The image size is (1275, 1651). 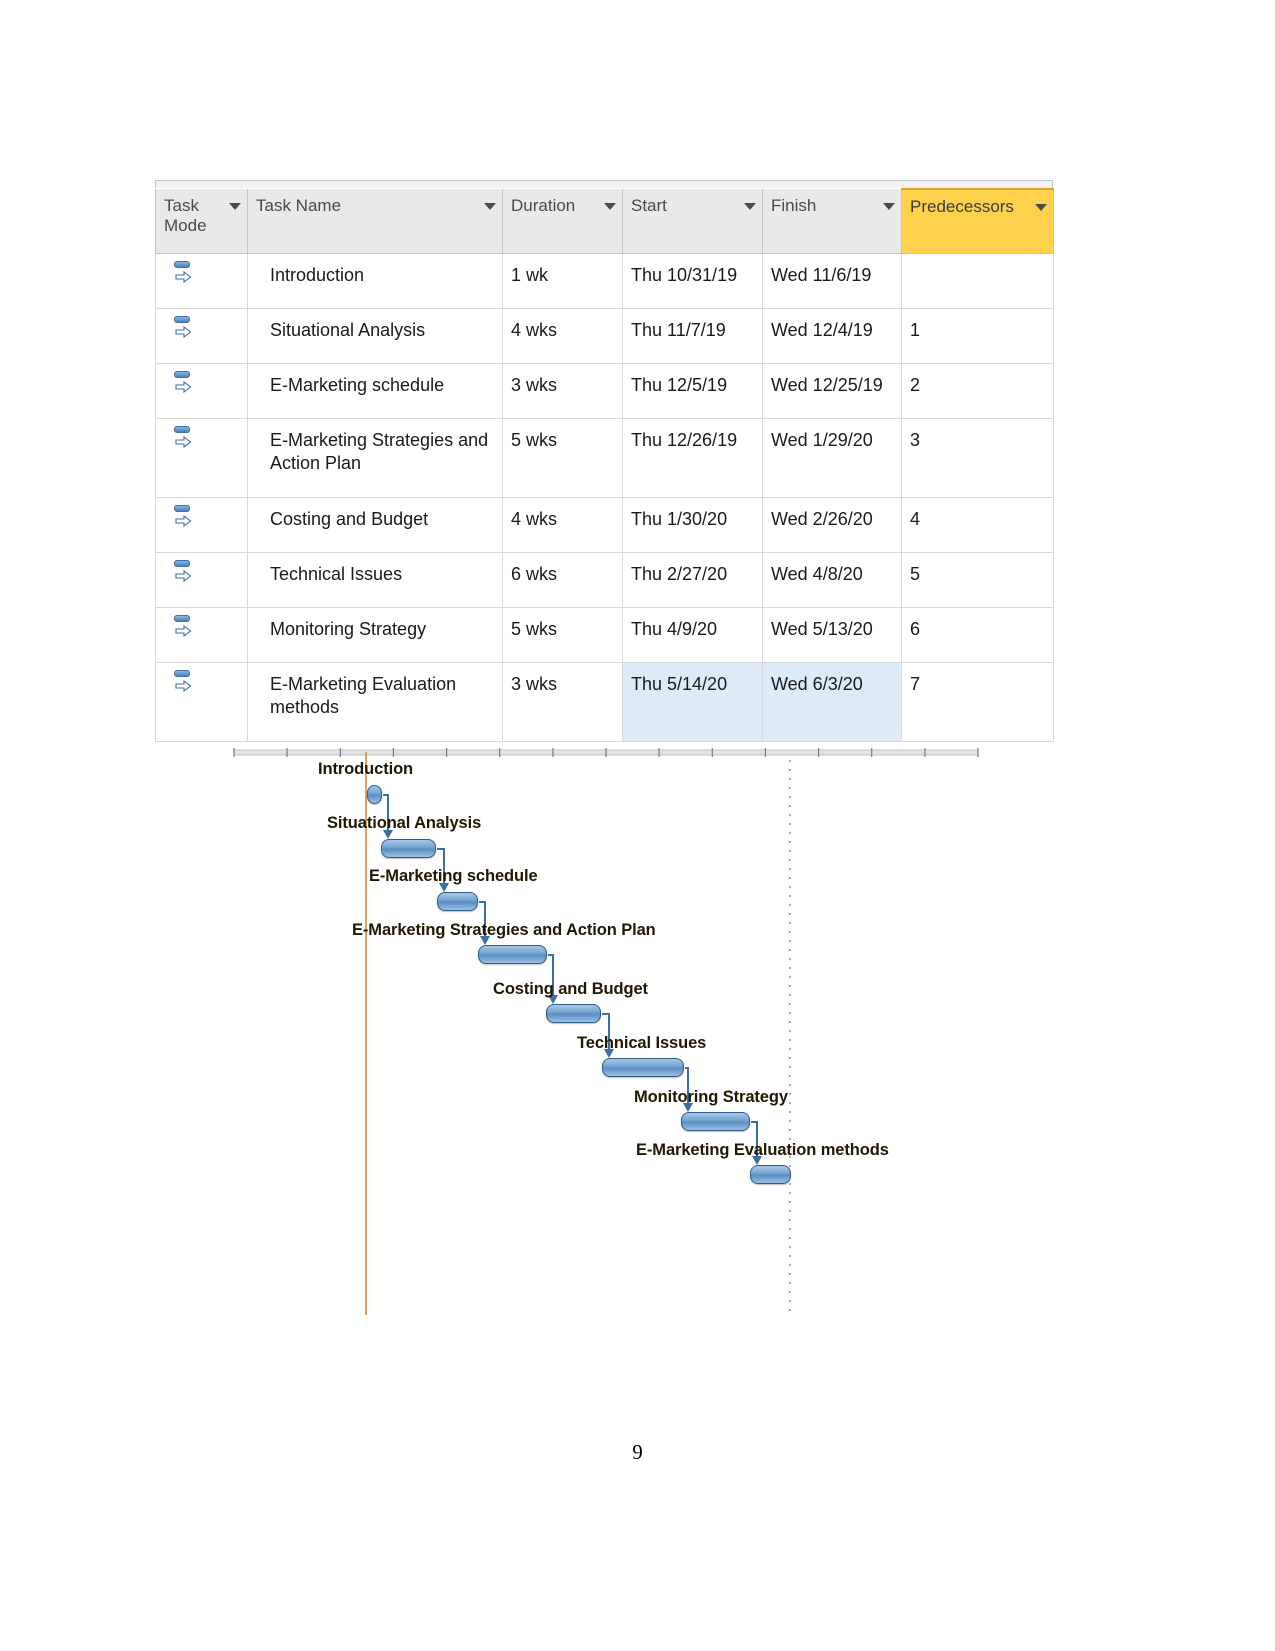 I want to click on cell-finish: Wed 5/13/20, so click(x=832, y=635).